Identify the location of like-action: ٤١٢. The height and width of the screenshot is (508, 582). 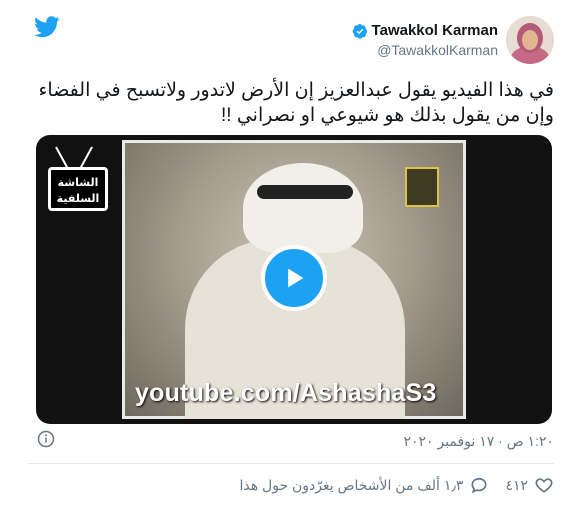
(529, 485).